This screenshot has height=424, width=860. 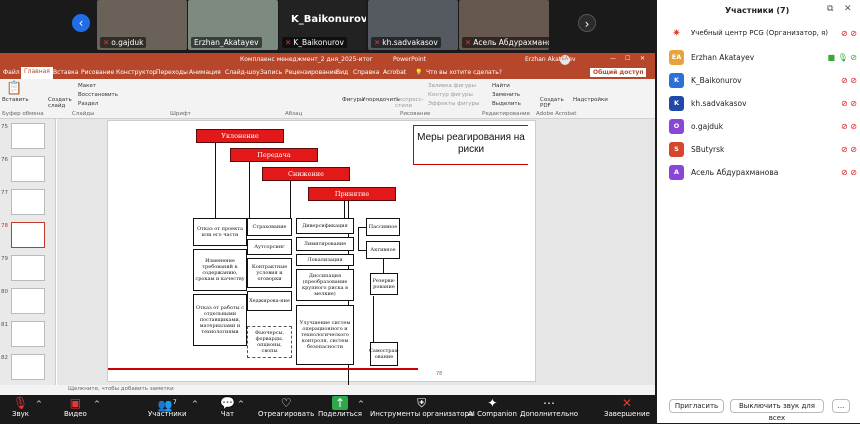 I want to click on shapes-button: Фигуры, so click(x=353, y=100).